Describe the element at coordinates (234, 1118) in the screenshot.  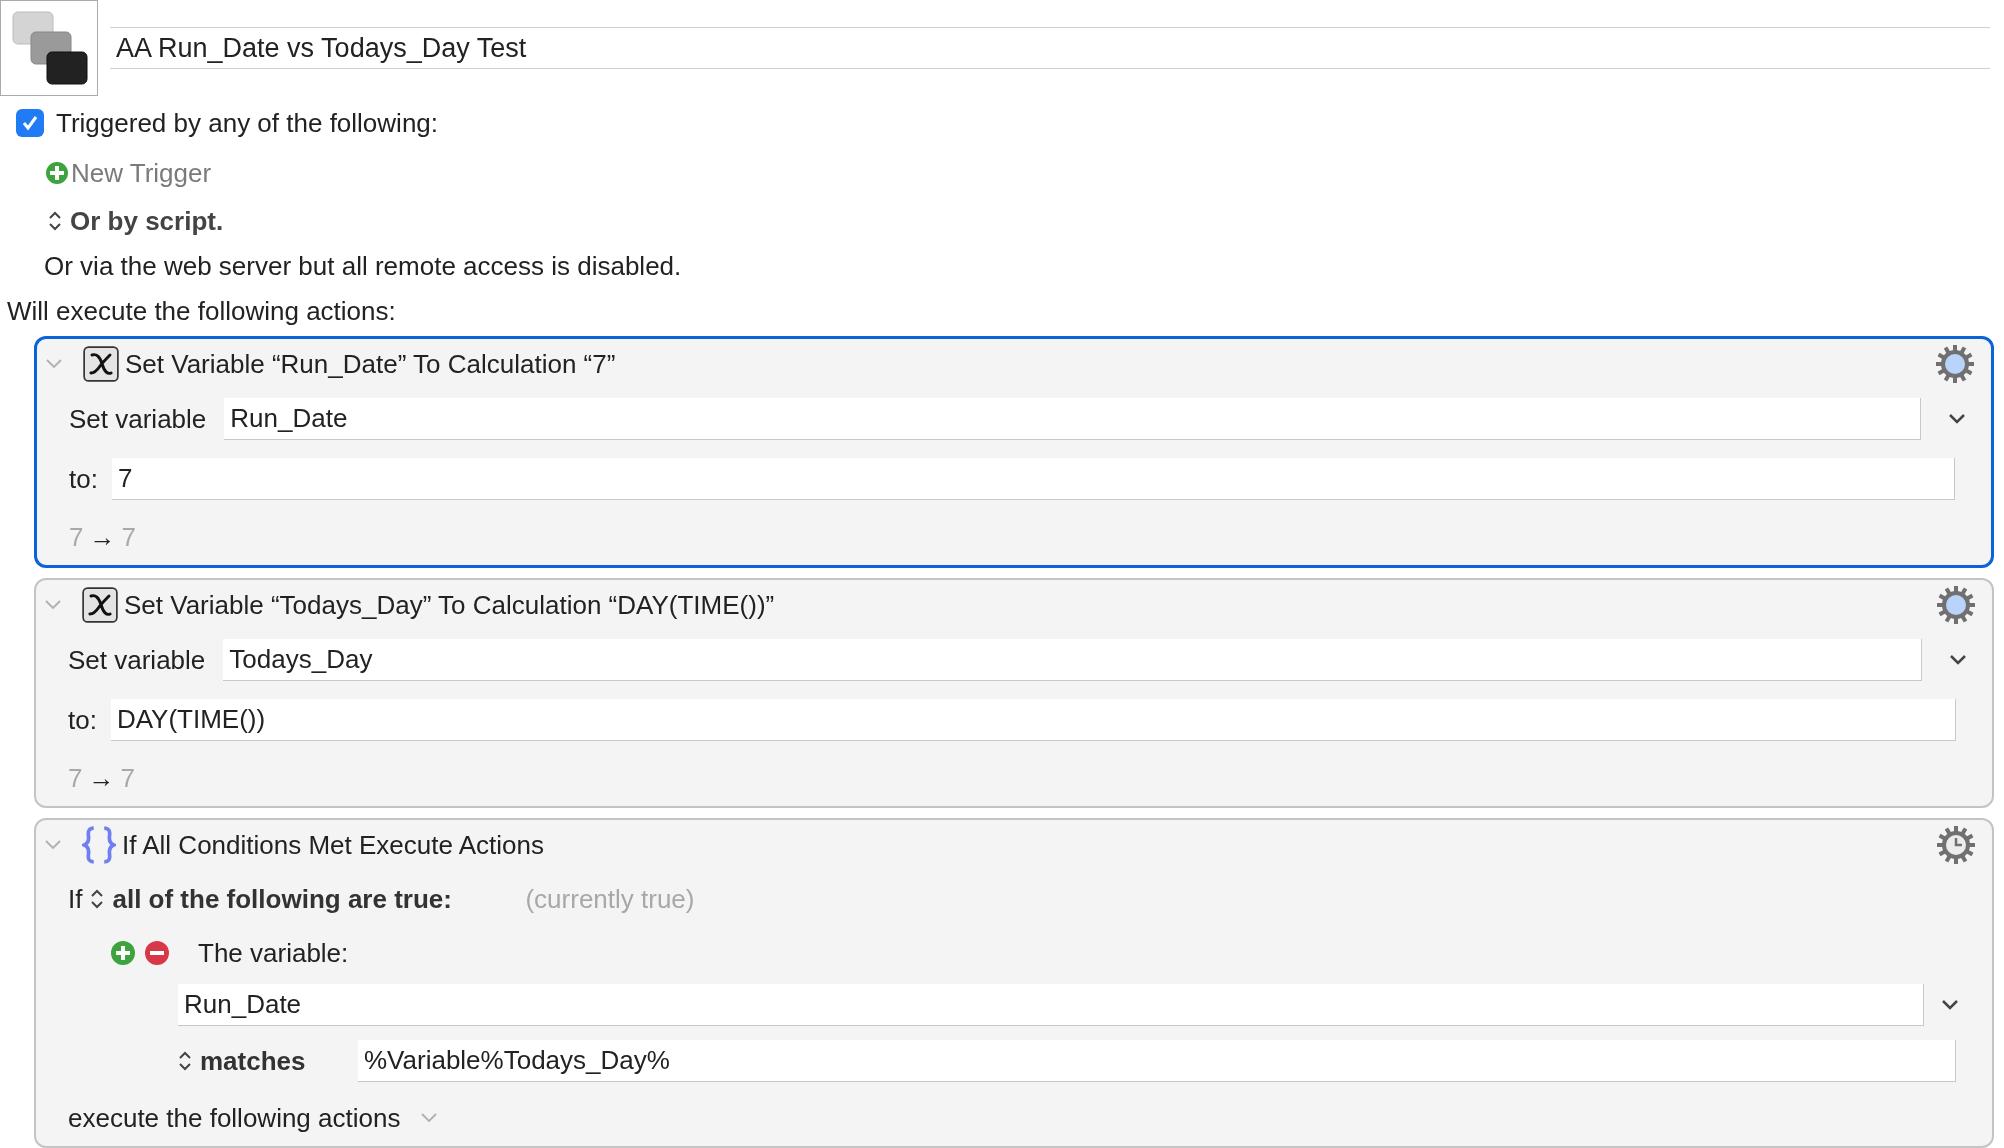
I see `execute-label: execute the following actions` at that location.